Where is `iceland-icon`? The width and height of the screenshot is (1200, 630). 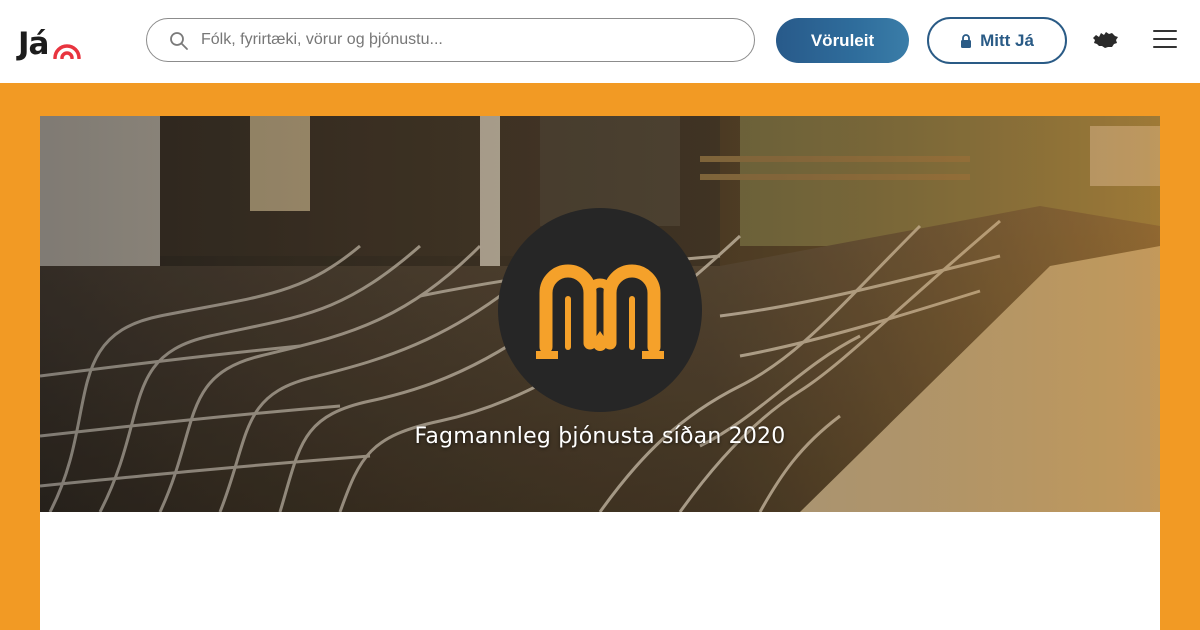 iceland-icon is located at coordinates (1105, 40).